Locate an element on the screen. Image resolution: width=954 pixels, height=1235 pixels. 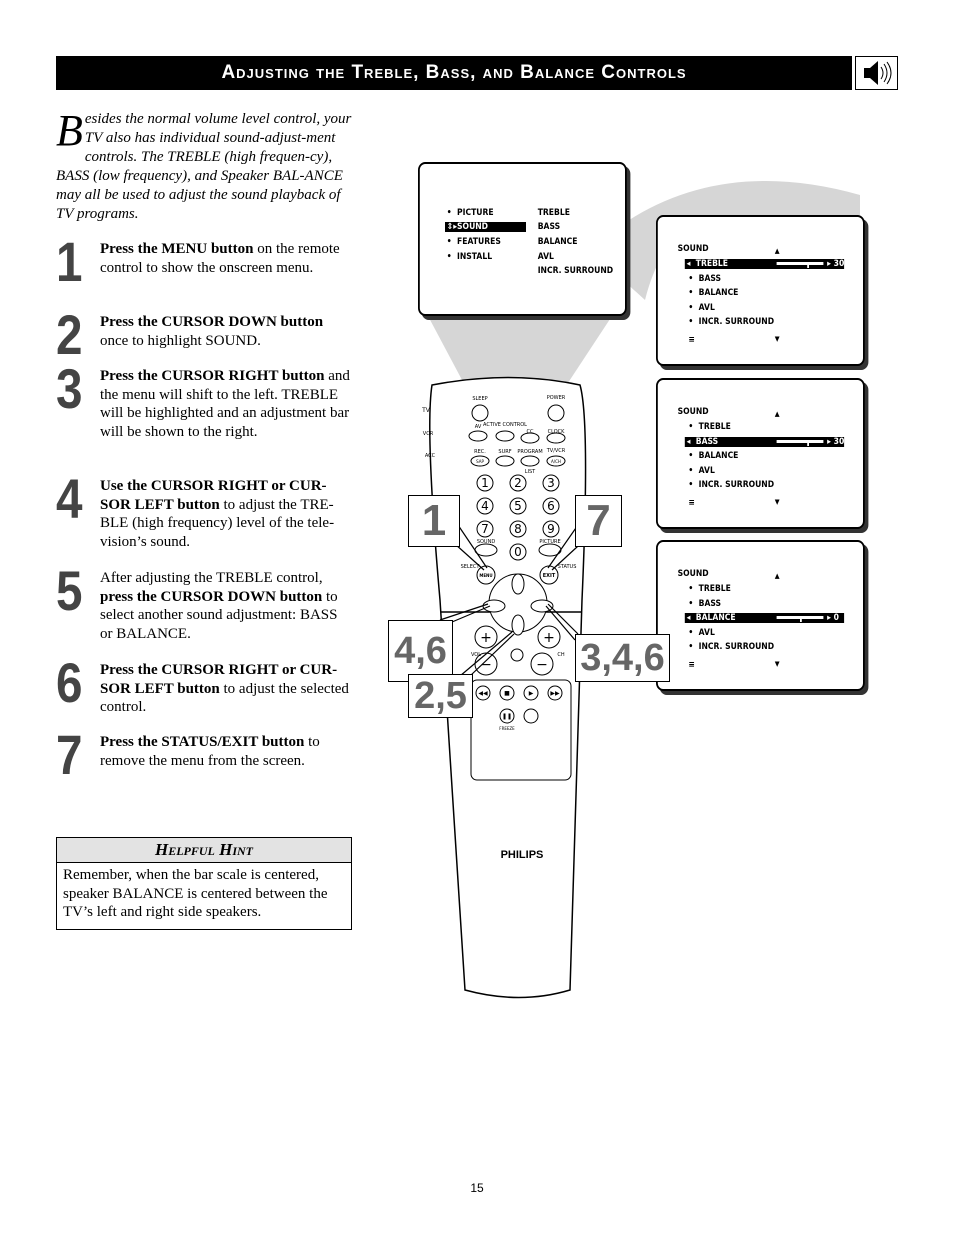
cursor-left-button is located at coordinates (494, 606).